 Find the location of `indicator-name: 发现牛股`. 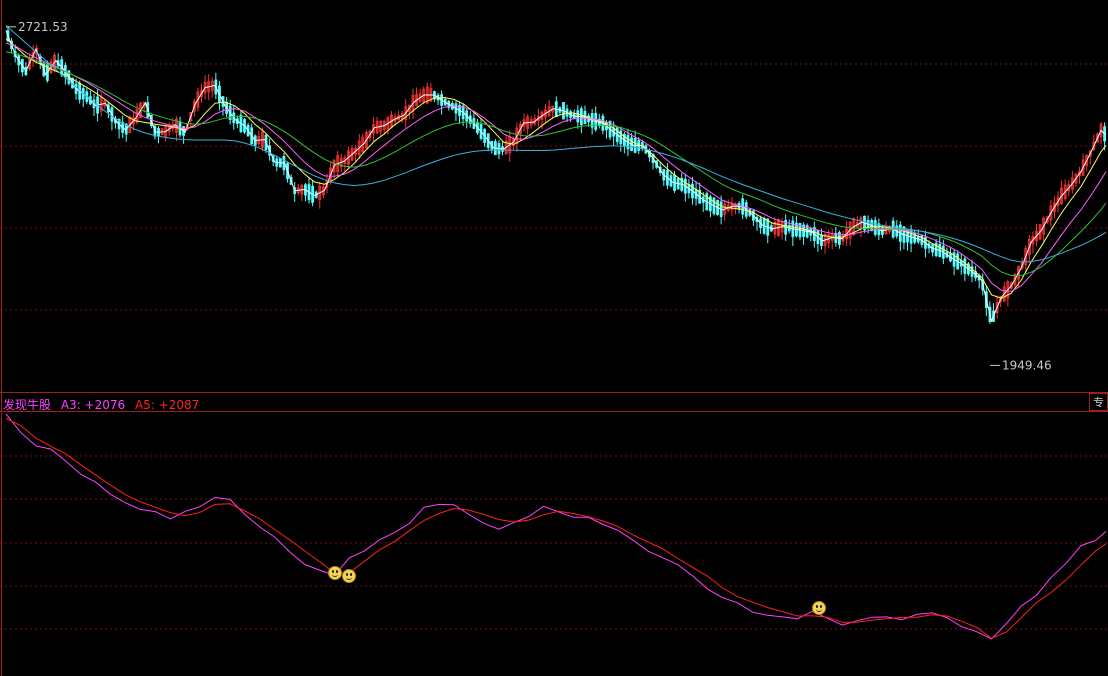

indicator-name: 发现牛股 is located at coordinates (27, 405).